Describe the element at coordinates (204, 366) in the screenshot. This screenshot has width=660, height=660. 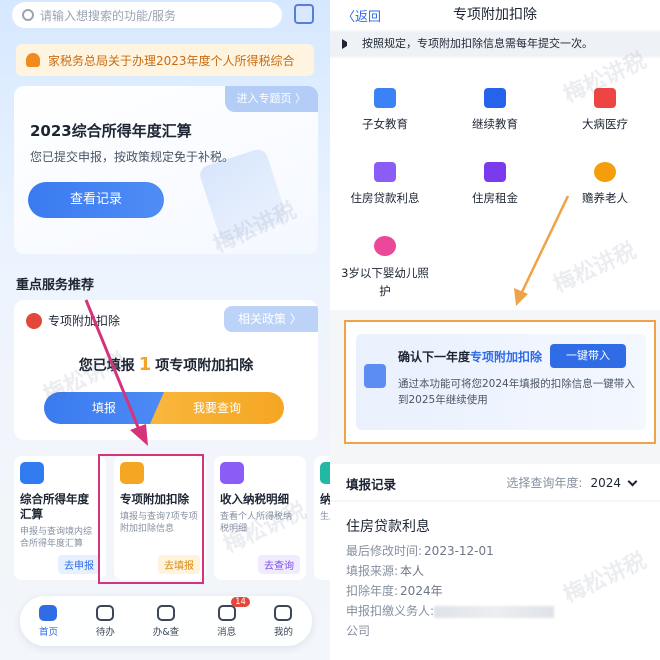
I see `filled-suffix: 项专项附加扣除` at that location.